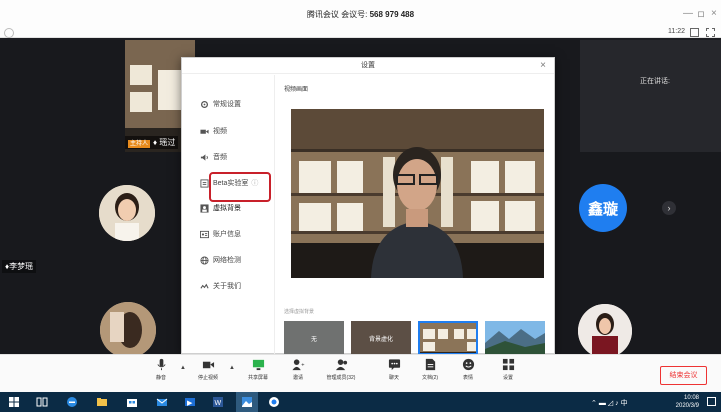 The height and width of the screenshot is (412, 721). What do you see at coordinates (650, 96) in the screenshot?
I see `participant-tile-right` at bounding box center [650, 96].